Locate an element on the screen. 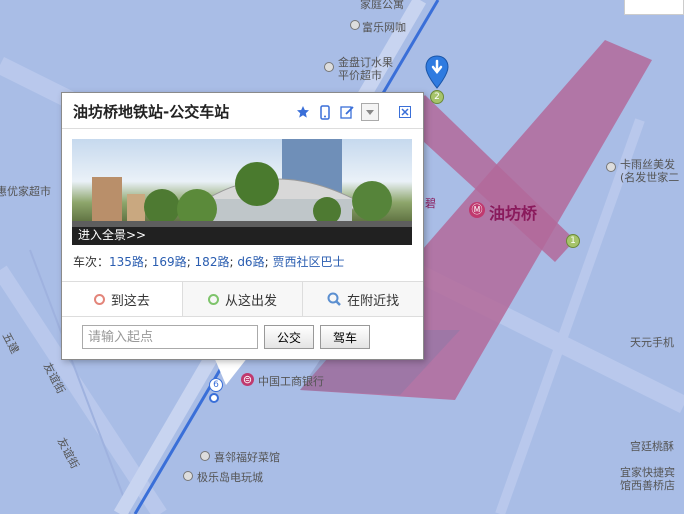 The width and height of the screenshot is (684, 514). search-nearby-icon is located at coordinates (334, 299).